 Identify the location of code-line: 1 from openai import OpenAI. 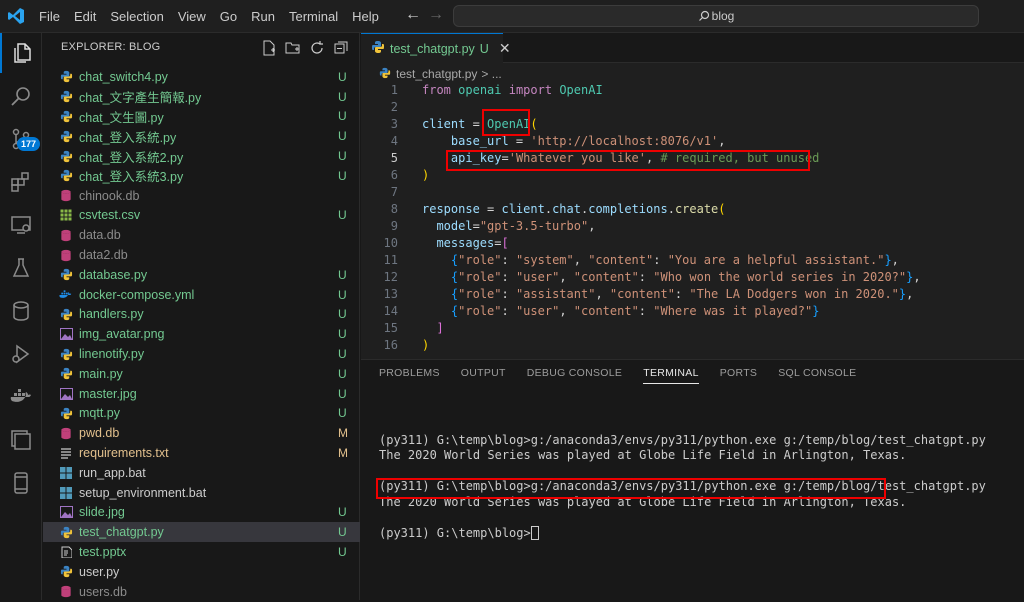
(692, 90).